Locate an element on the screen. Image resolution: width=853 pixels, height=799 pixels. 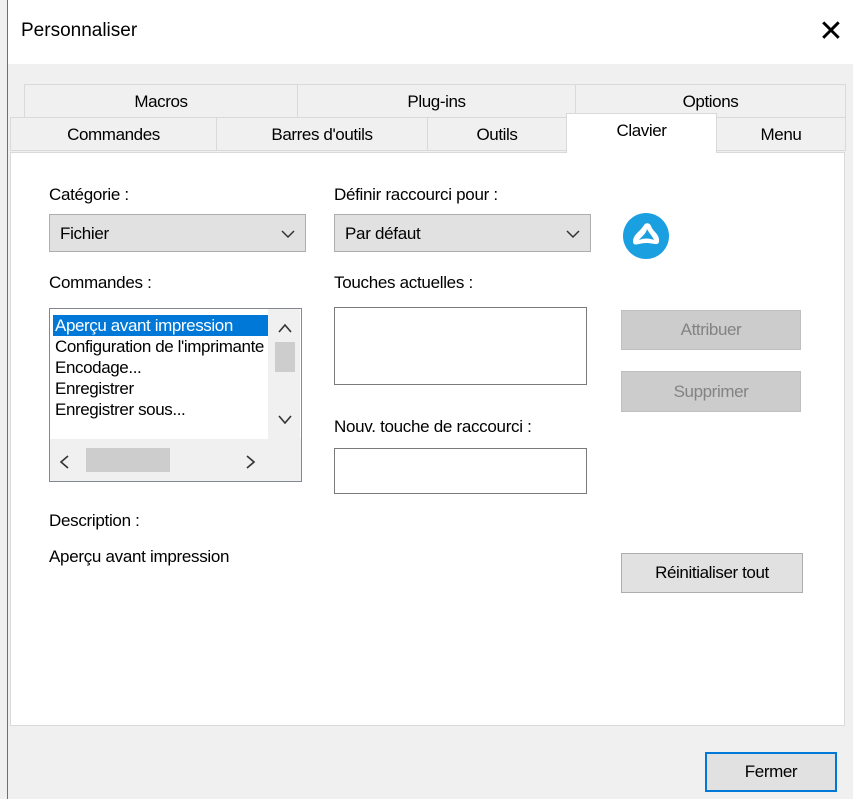
tab-macros: Macros is located at coordinates (161, 101).